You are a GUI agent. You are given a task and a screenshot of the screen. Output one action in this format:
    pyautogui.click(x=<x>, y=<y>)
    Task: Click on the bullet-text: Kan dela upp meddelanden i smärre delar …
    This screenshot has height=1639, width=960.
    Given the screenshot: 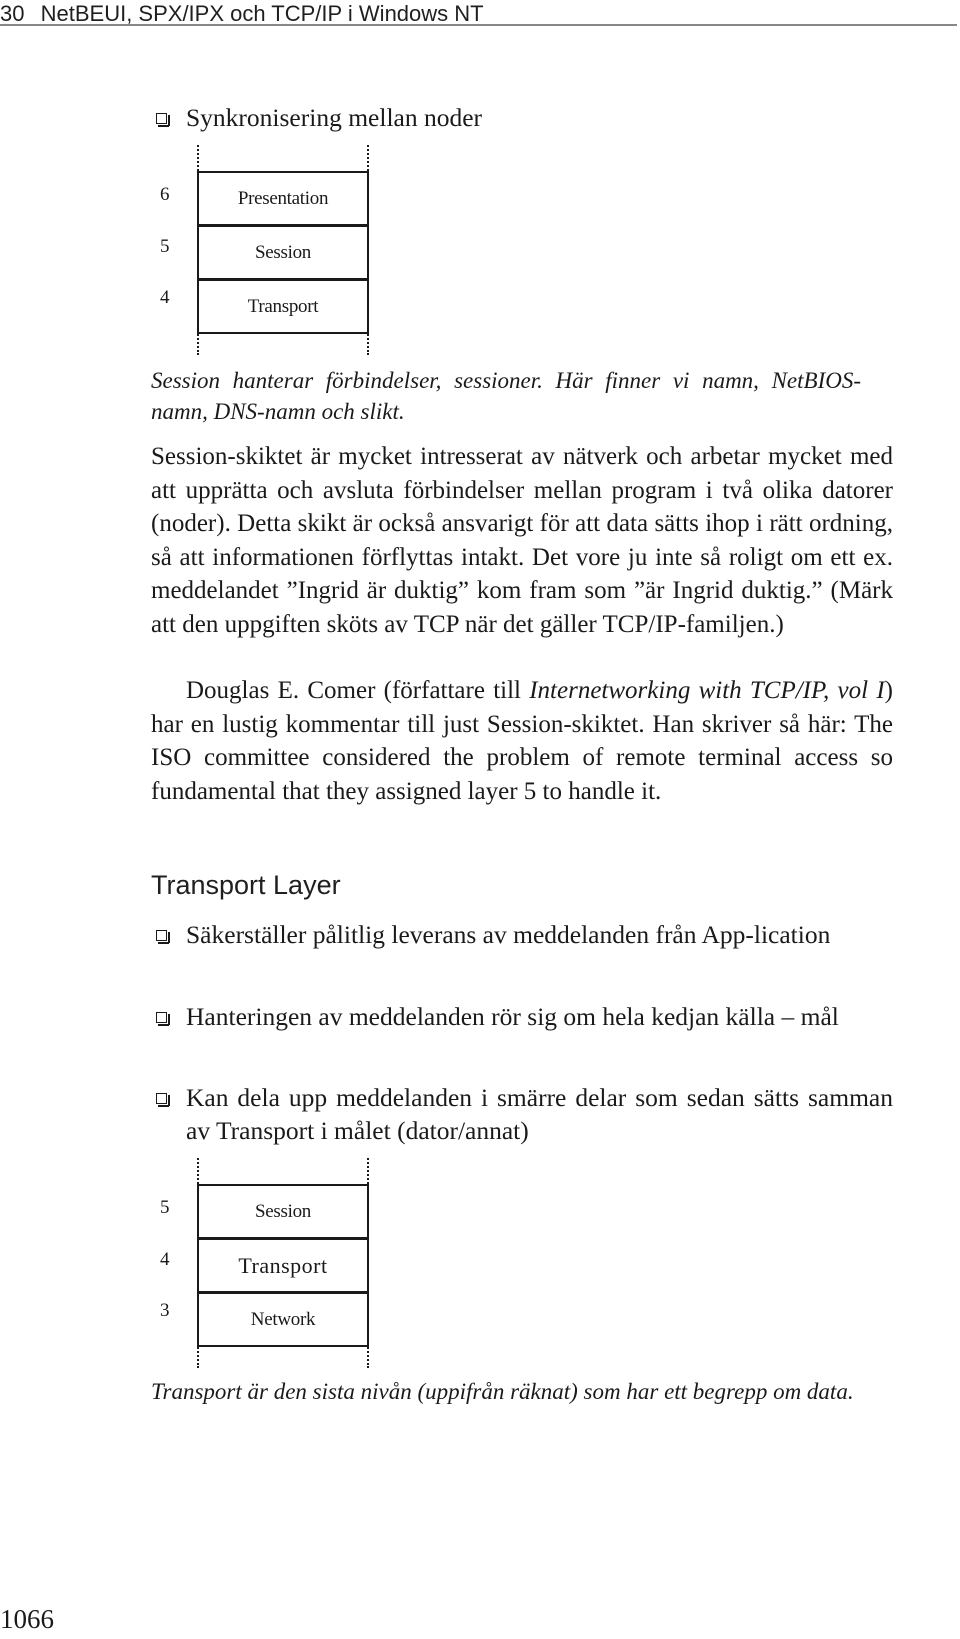 What is the action you would take?
    pyautogui.click(x=539, y=1114)
    